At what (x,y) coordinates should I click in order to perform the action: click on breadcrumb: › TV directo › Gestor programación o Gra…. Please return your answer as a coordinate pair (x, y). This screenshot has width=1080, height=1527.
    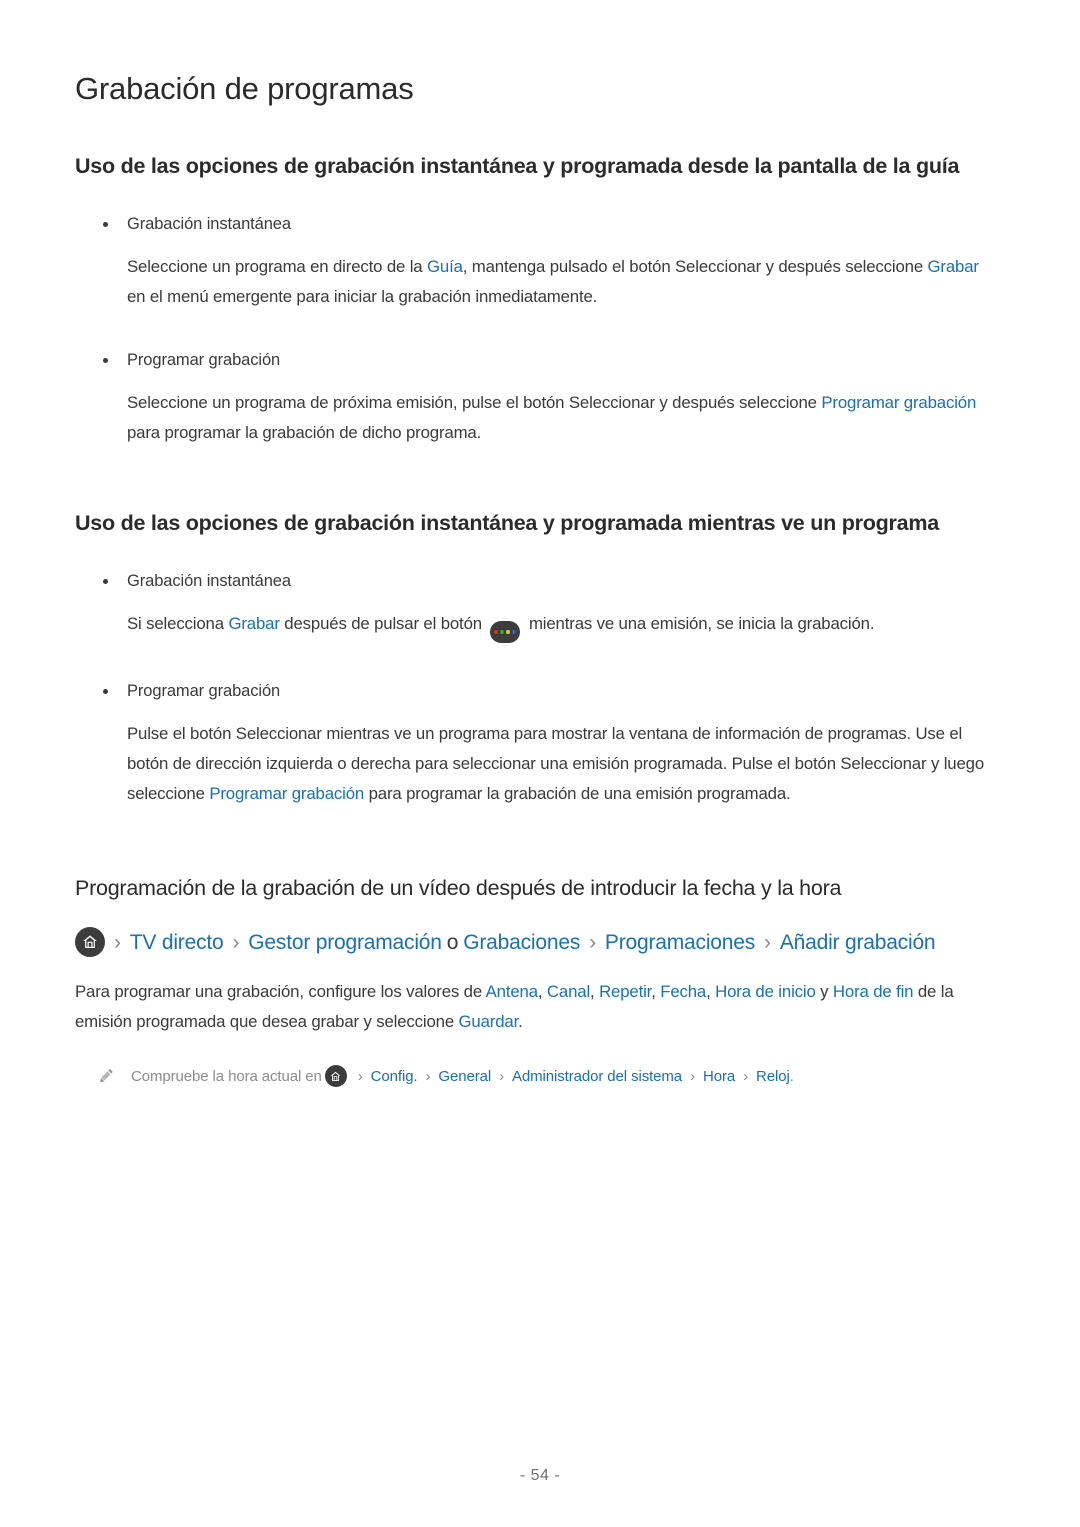
    Looking at the image, I should click on (540, 942).